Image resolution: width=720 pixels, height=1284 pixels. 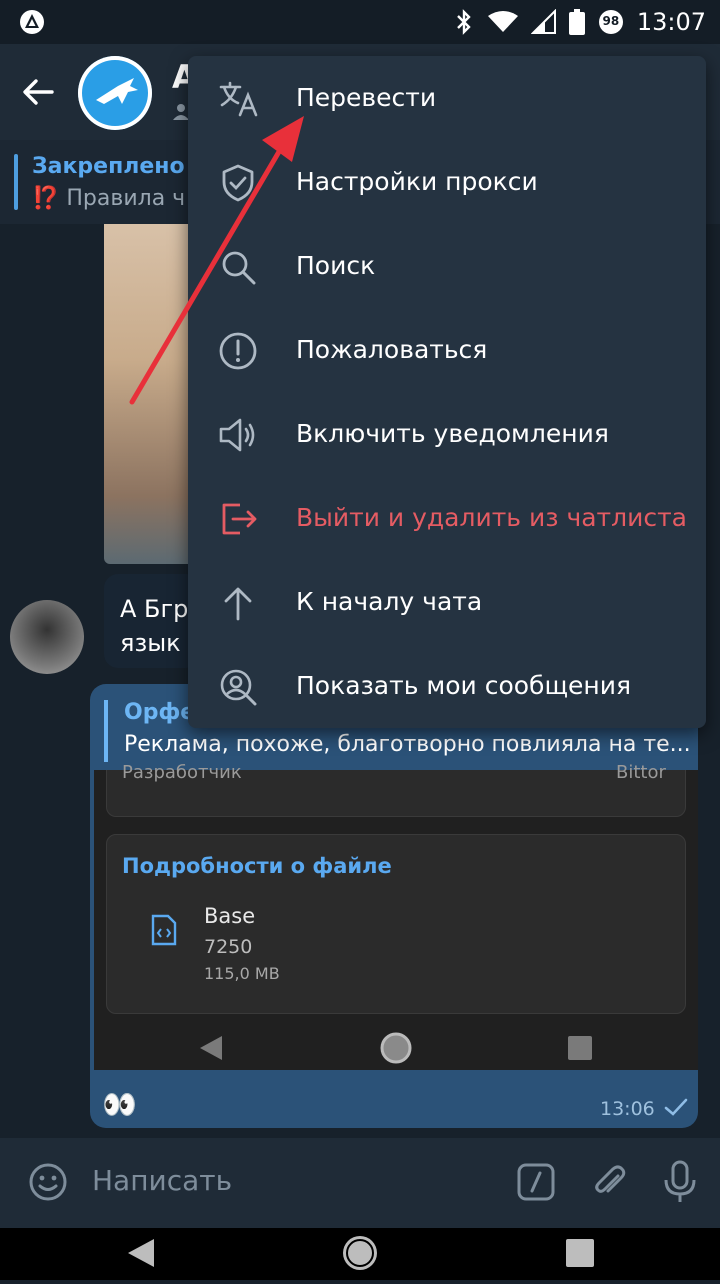 What do you see at coordinates (211, 1048) in the screenshot?
I see `screenshot-back-icon` at bounding box center [211, 1048].